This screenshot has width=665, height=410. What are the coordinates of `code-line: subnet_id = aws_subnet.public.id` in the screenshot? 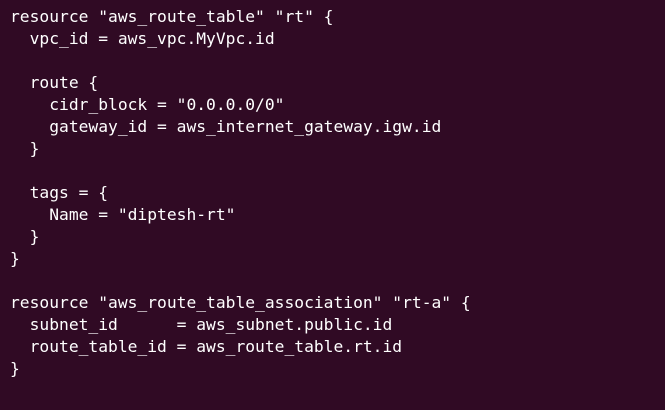 It's located at (201, 324).